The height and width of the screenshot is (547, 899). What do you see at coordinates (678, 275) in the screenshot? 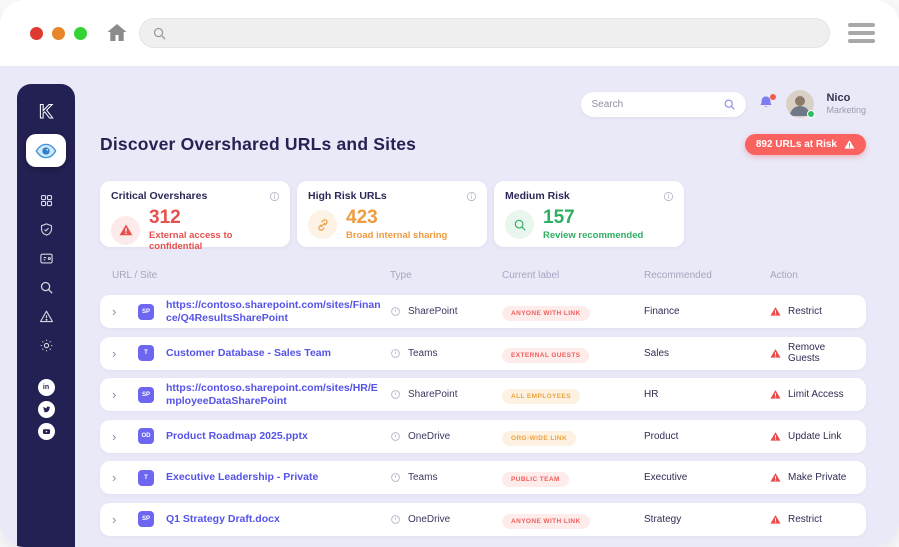
I see `col-recommended: Recommended` at bounding box center [678, 275].